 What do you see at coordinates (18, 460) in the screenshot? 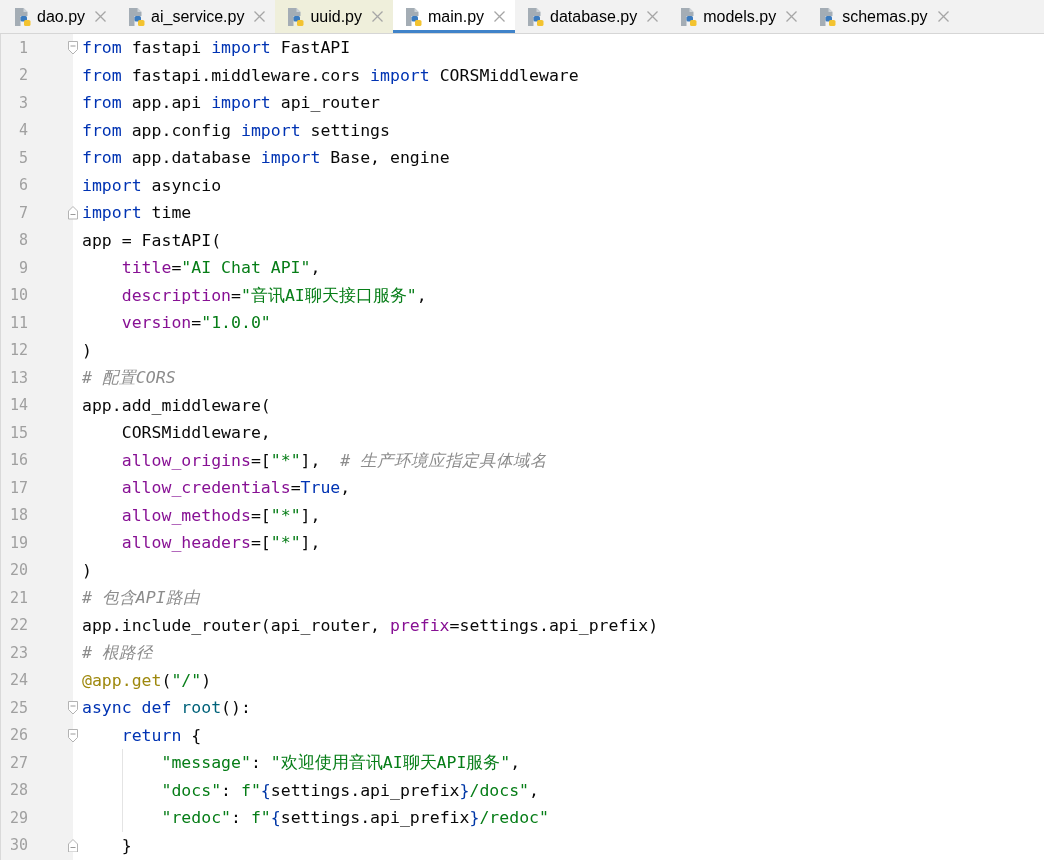
I see `line-number: 16` at bounding box center [18, 460].